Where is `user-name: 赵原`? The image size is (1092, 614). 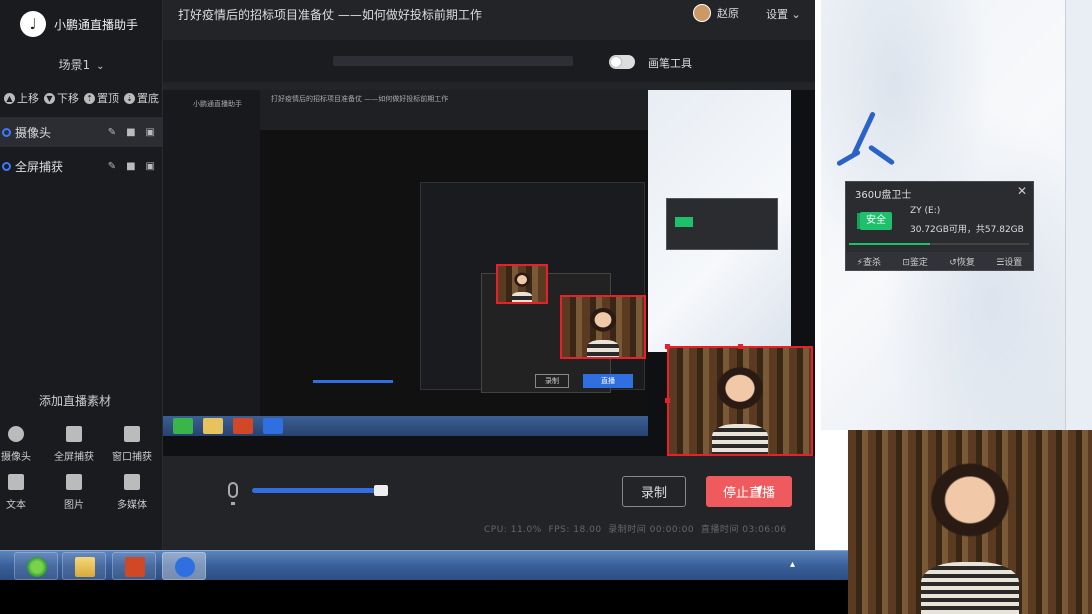
user-name: 赵原 is located at coordinates (728, 13).